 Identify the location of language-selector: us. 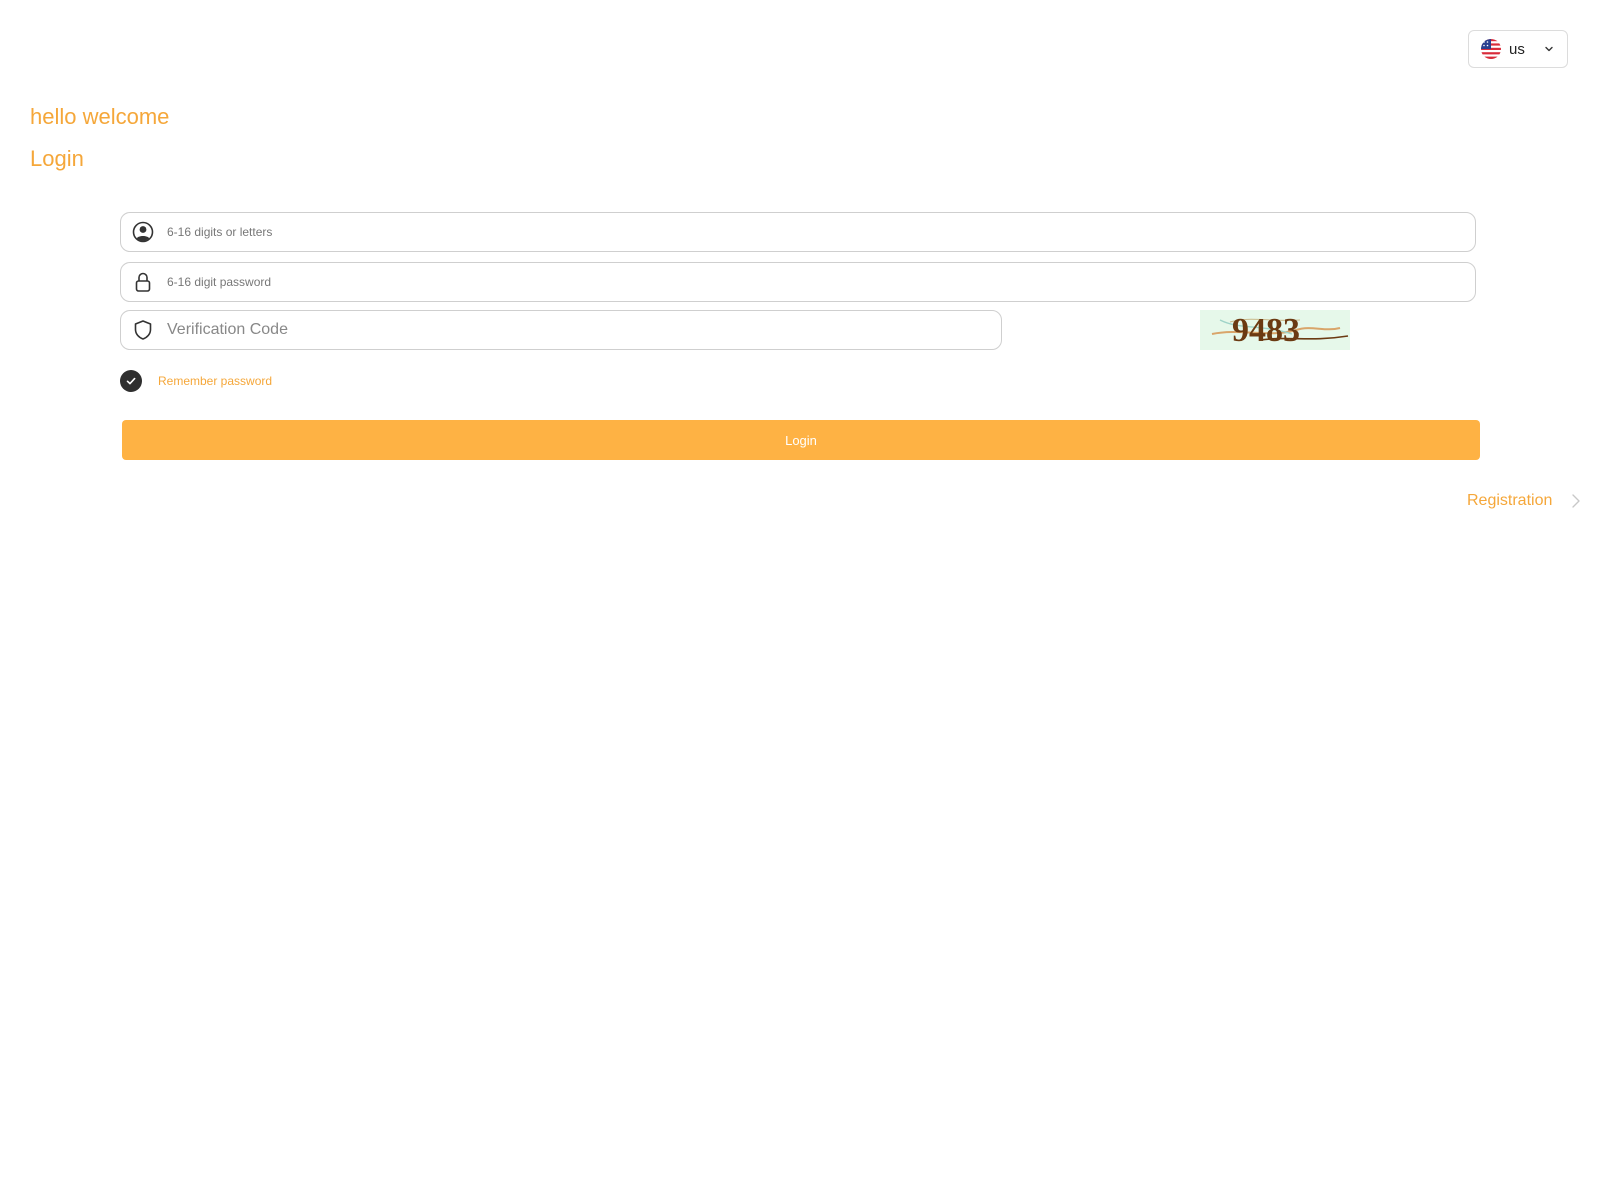
(1518, 49).